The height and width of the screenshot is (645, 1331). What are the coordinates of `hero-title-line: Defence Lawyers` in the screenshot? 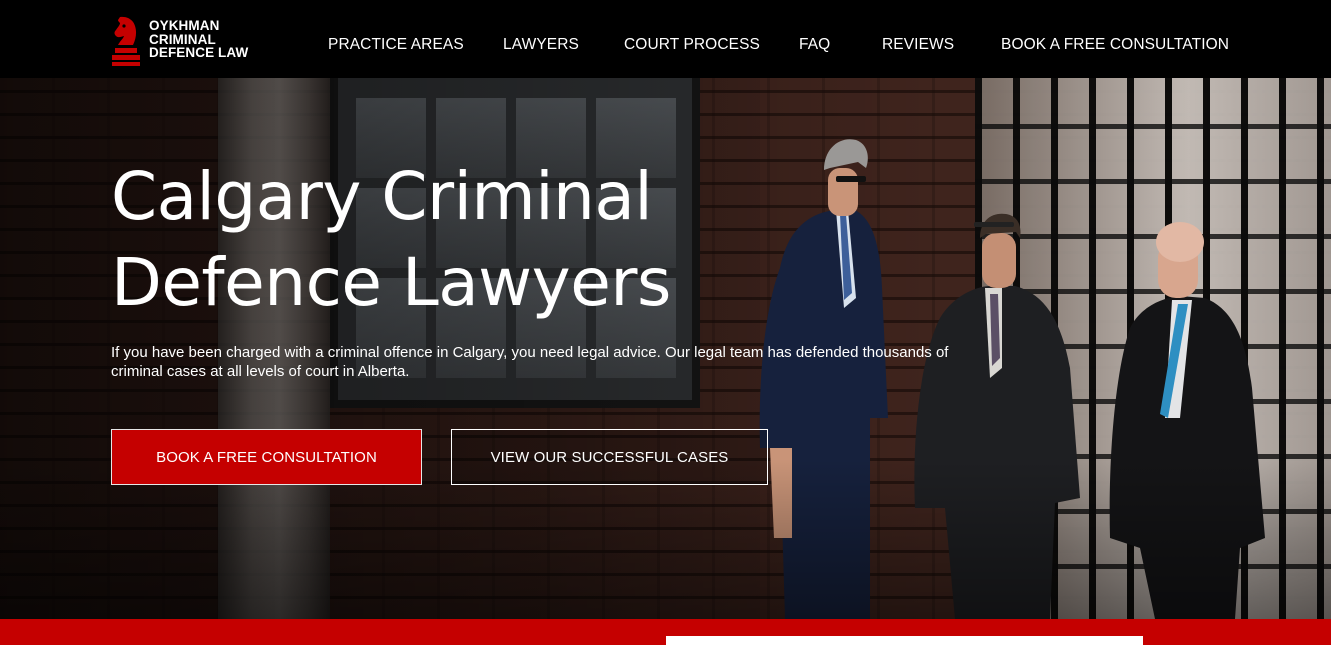 It's located at (391, 282).